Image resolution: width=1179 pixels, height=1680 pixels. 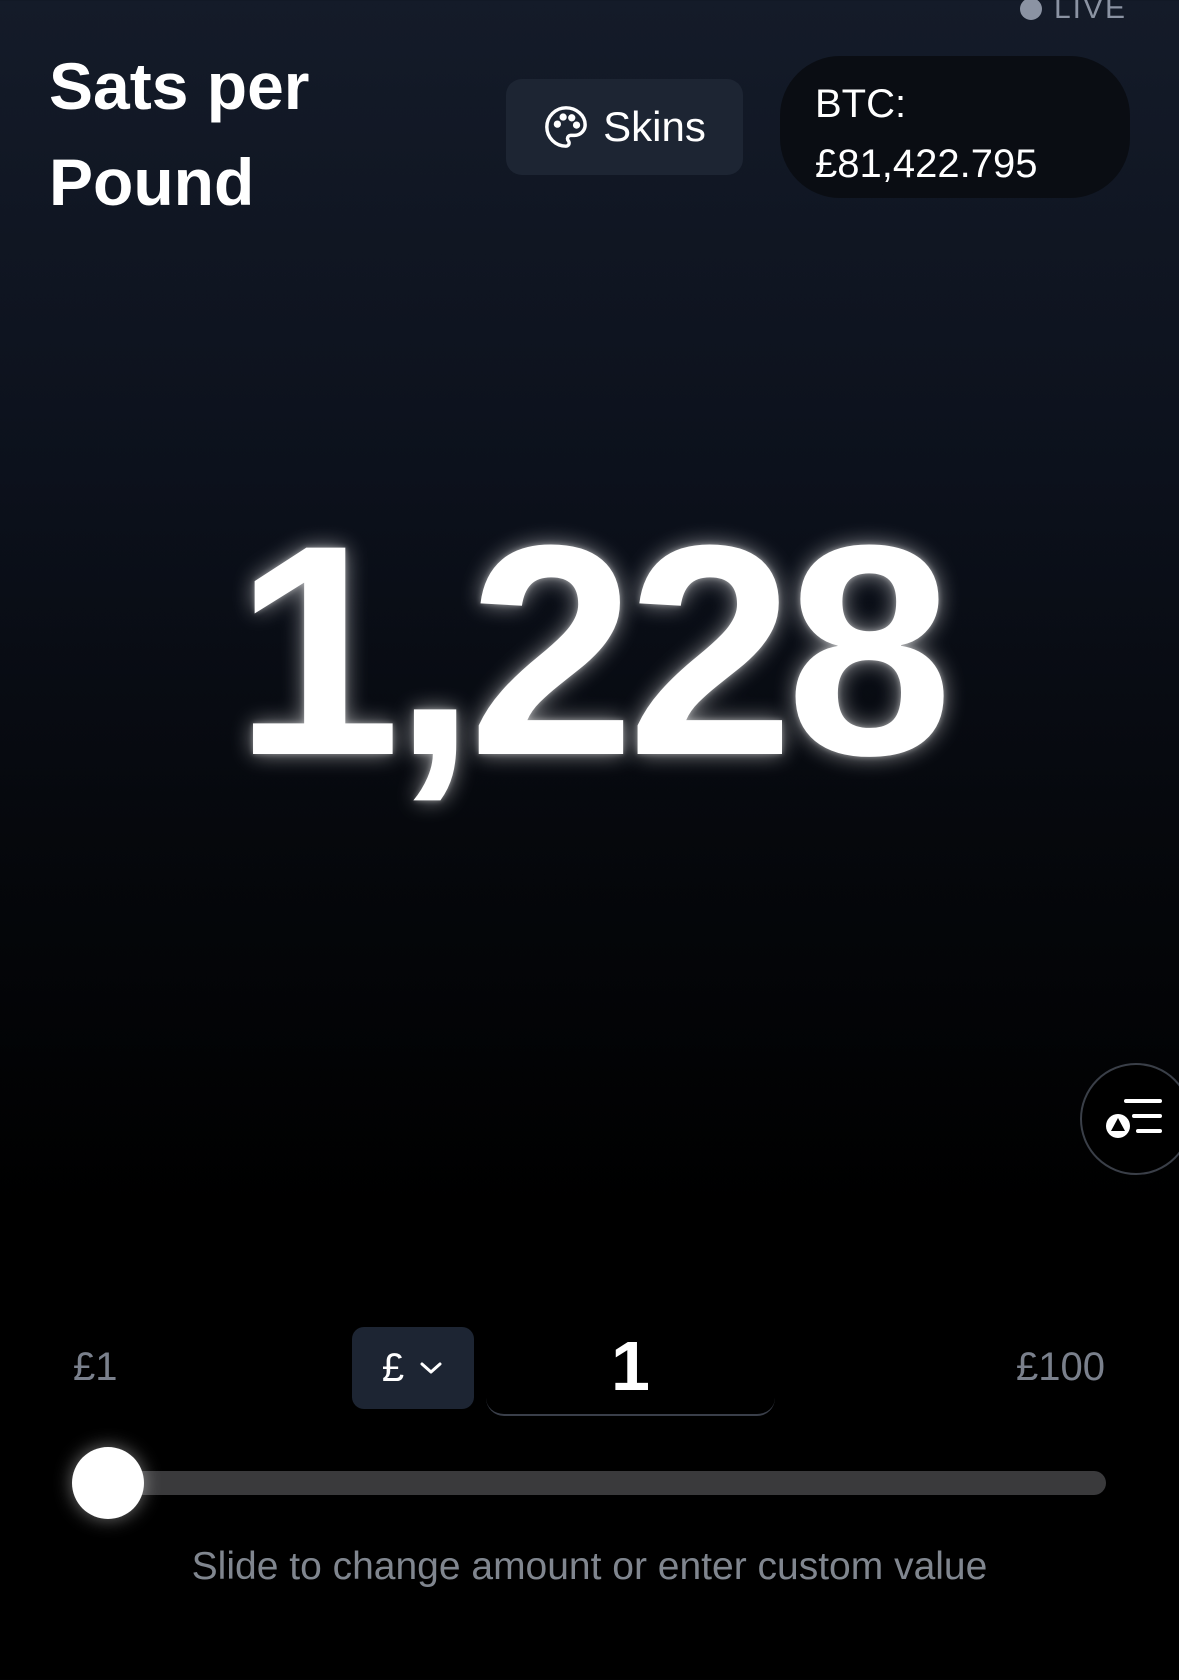 I want to click on live-indicator: LIVE, so click(x=1073, y=13).